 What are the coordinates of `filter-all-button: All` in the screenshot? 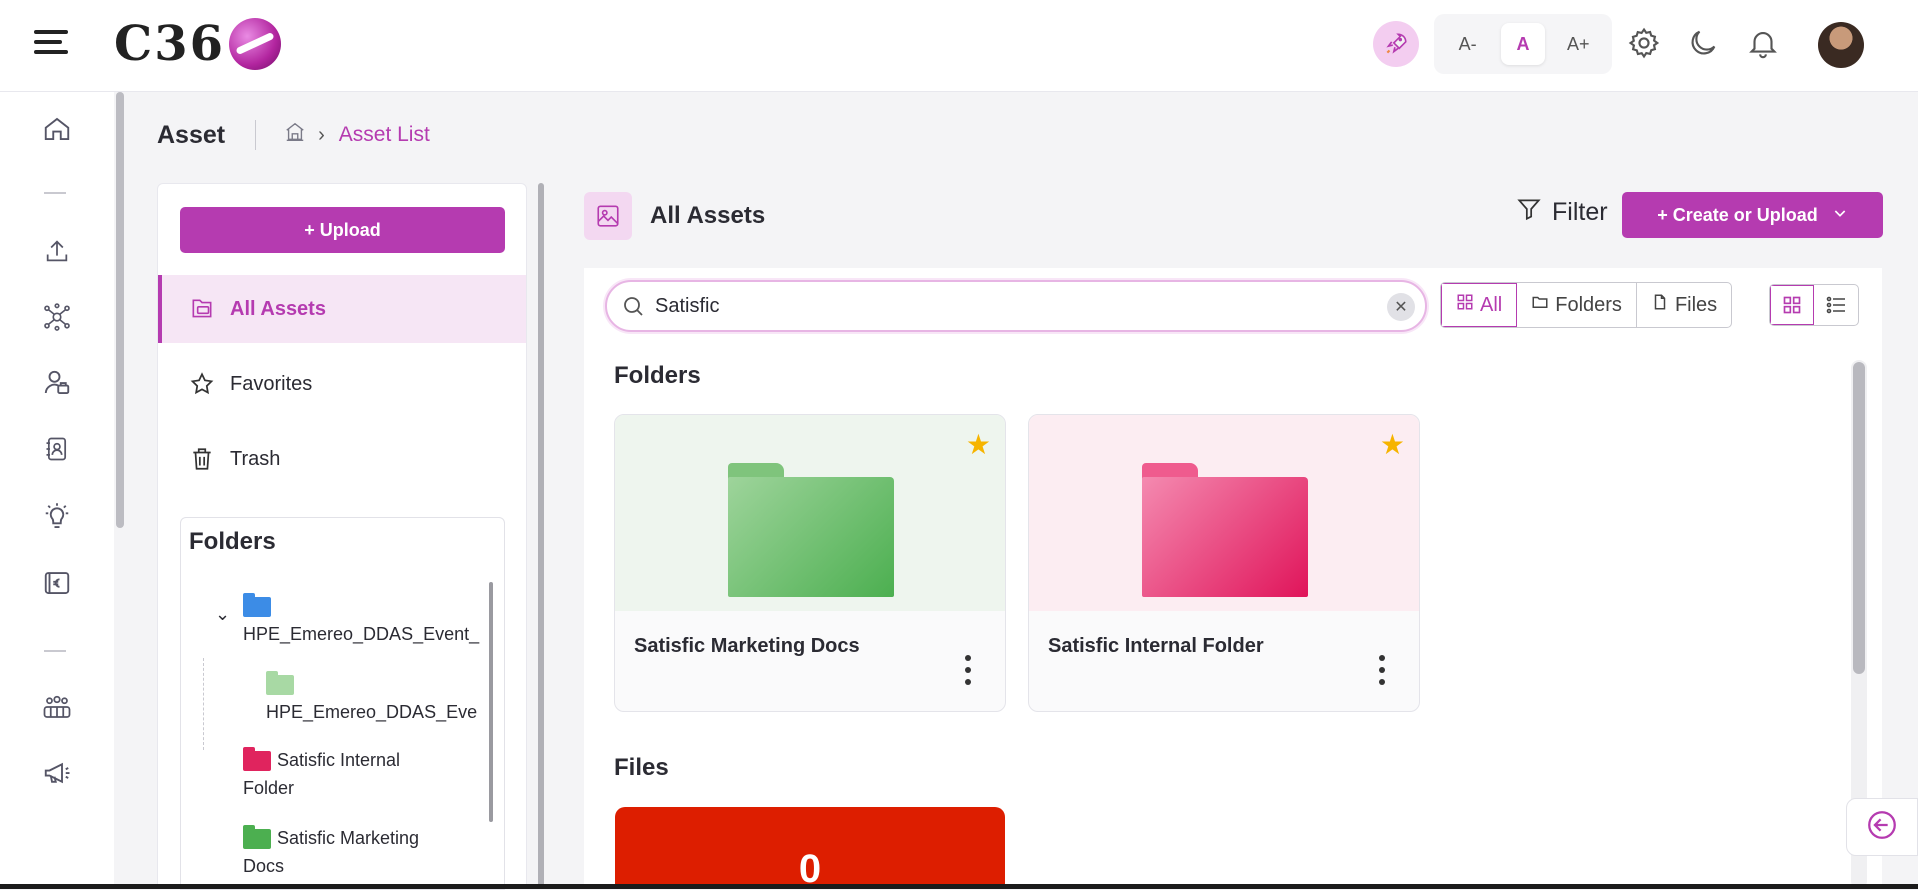 It's located at (1479, 305).